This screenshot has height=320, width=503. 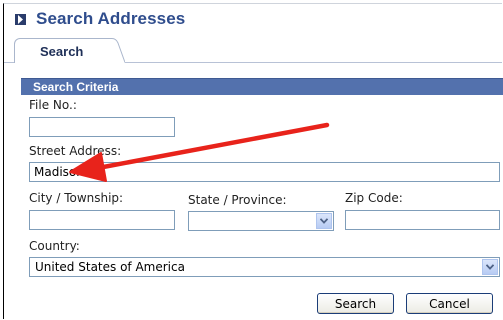 I want to click on state-label: State / Province:, so click(x=237, y=200).